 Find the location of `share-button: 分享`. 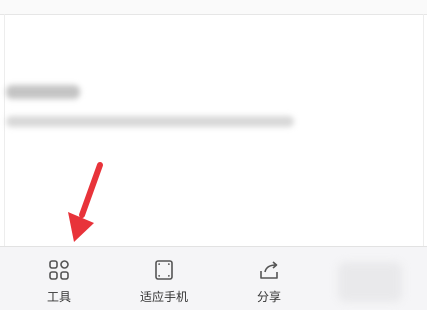

share-button: 分享 is located at coordinates (269, 278).